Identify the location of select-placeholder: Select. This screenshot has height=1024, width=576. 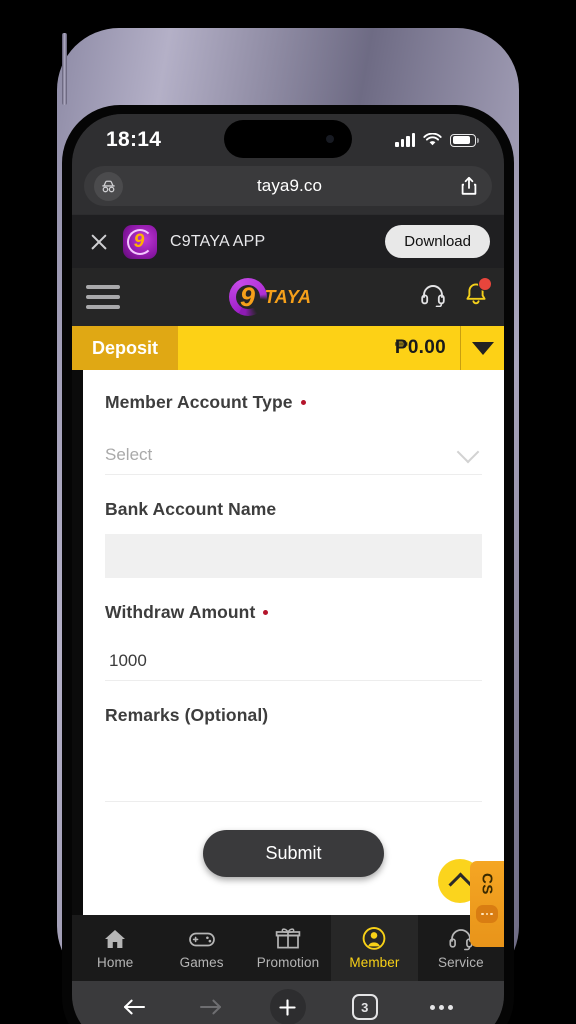
(129, 454).